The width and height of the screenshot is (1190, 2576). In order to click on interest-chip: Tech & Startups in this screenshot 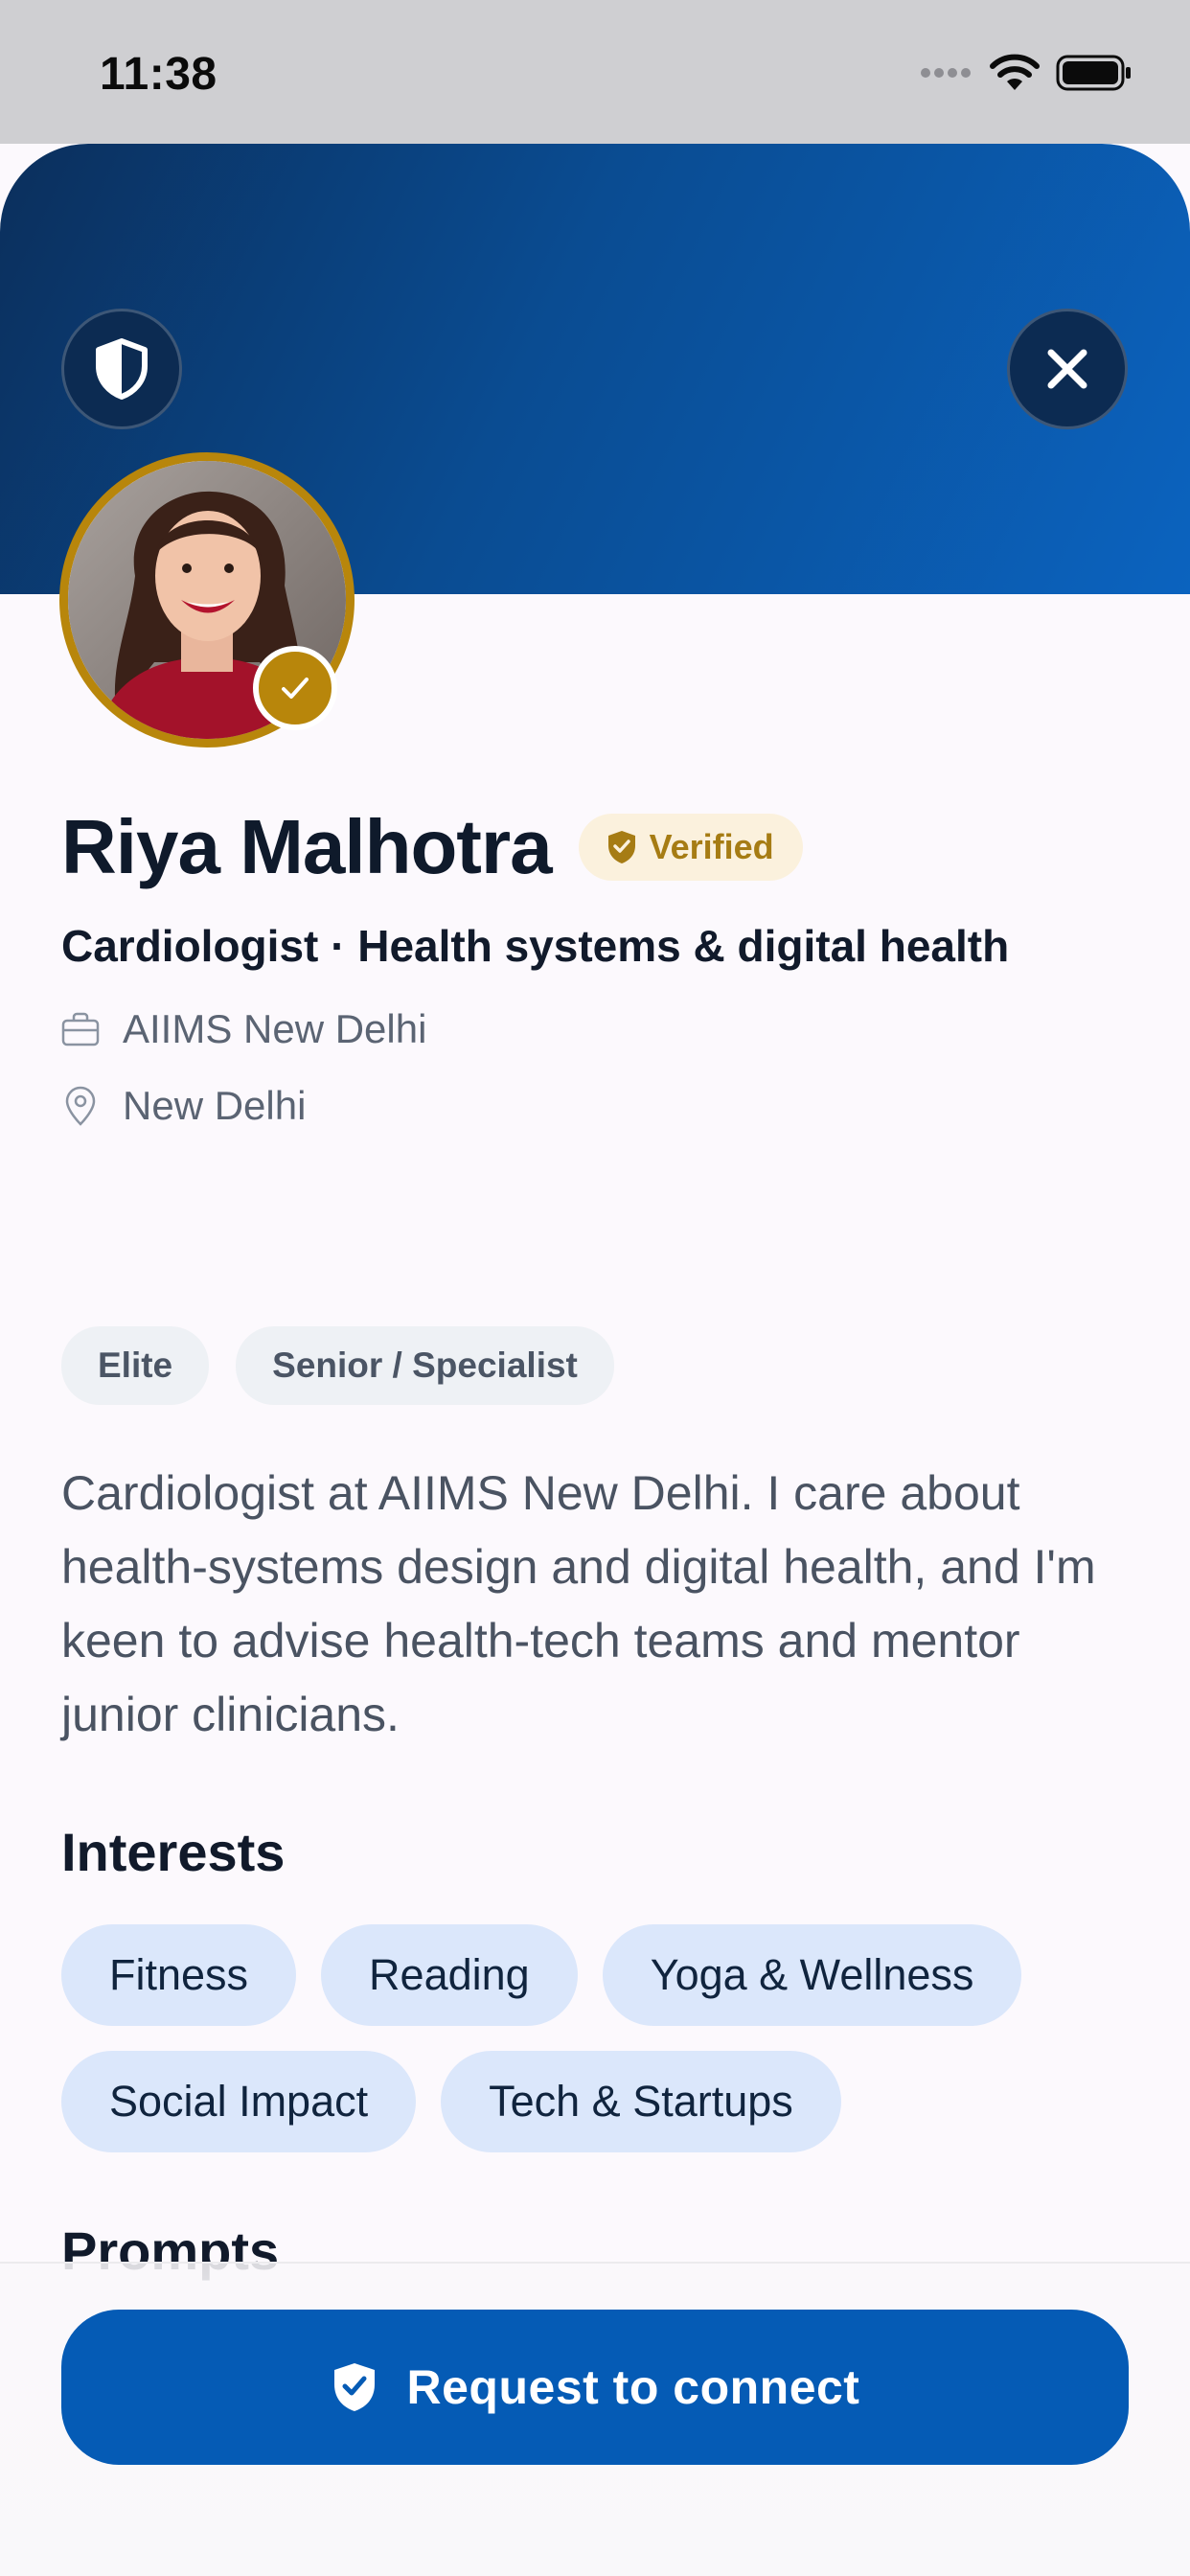, I will do `click(641, 2101)`.